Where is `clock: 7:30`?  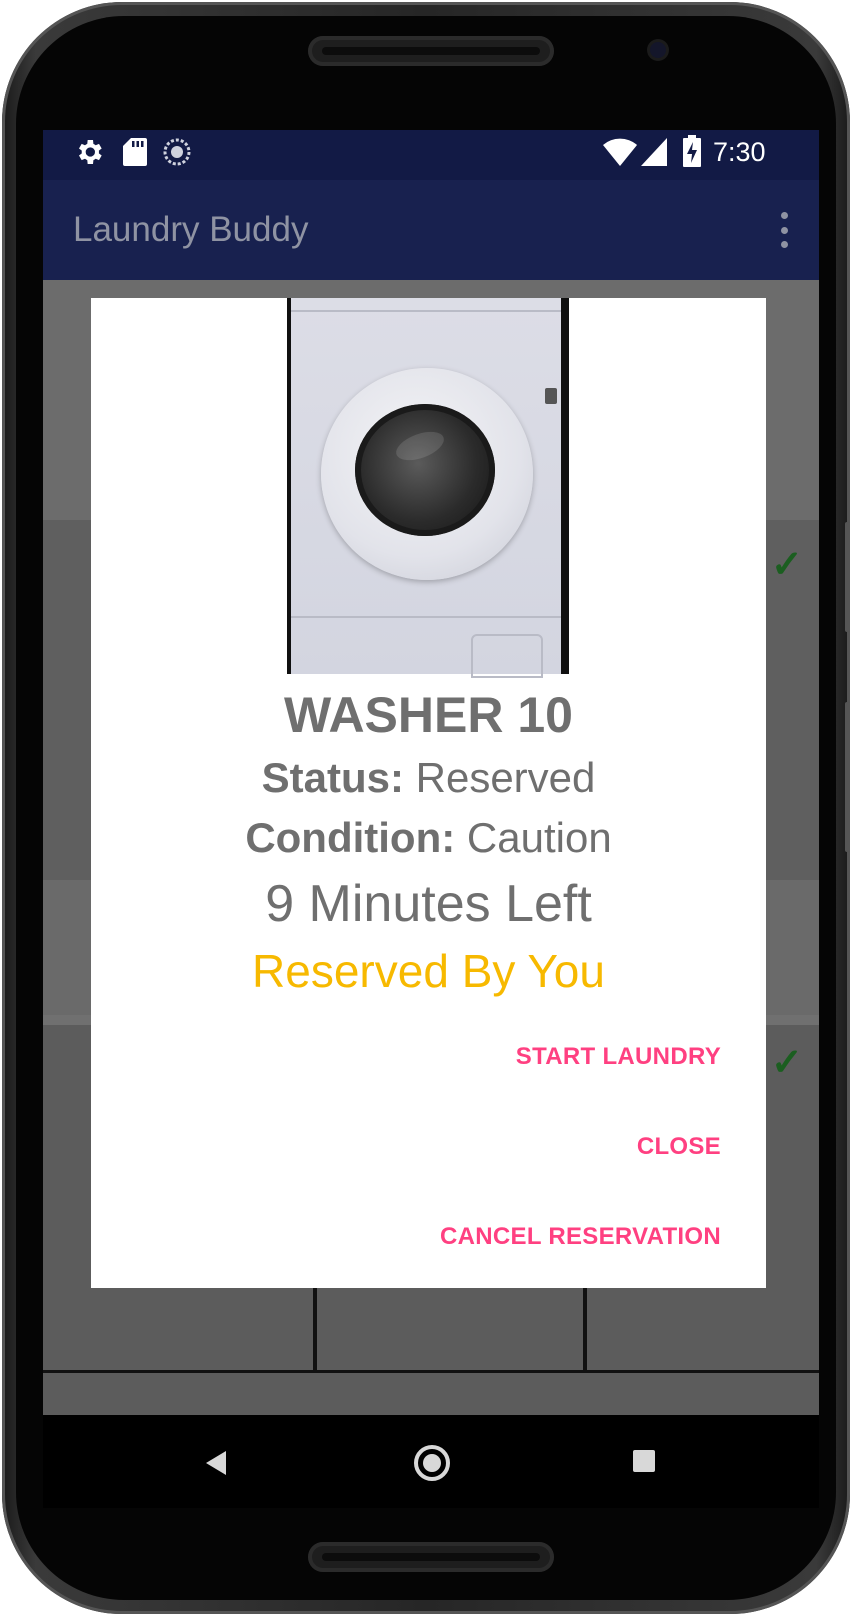
clock: 7:30 is located at coordinates (739, 152).